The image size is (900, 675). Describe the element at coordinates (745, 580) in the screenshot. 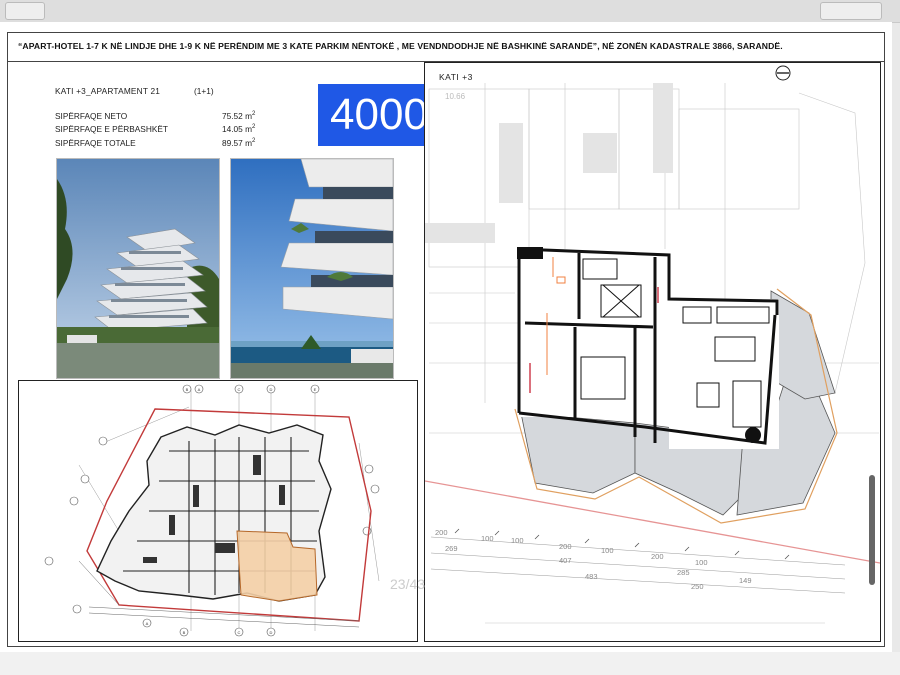

I see `dimension-label: 149` at that location.